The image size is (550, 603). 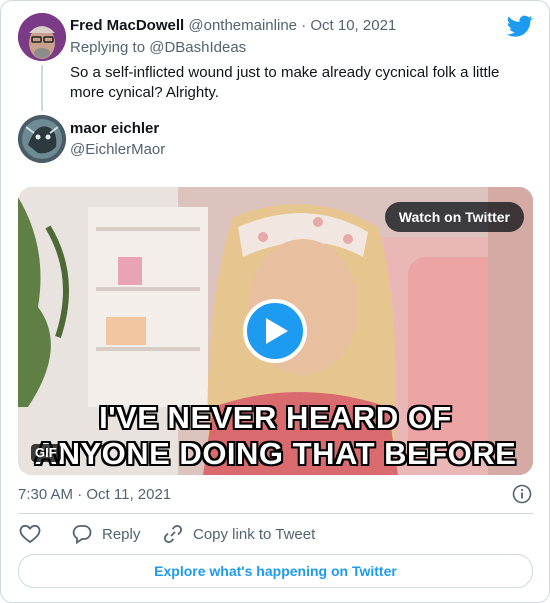 I want to click on replying-to-label: Replying to, so click(x=108, y=47).